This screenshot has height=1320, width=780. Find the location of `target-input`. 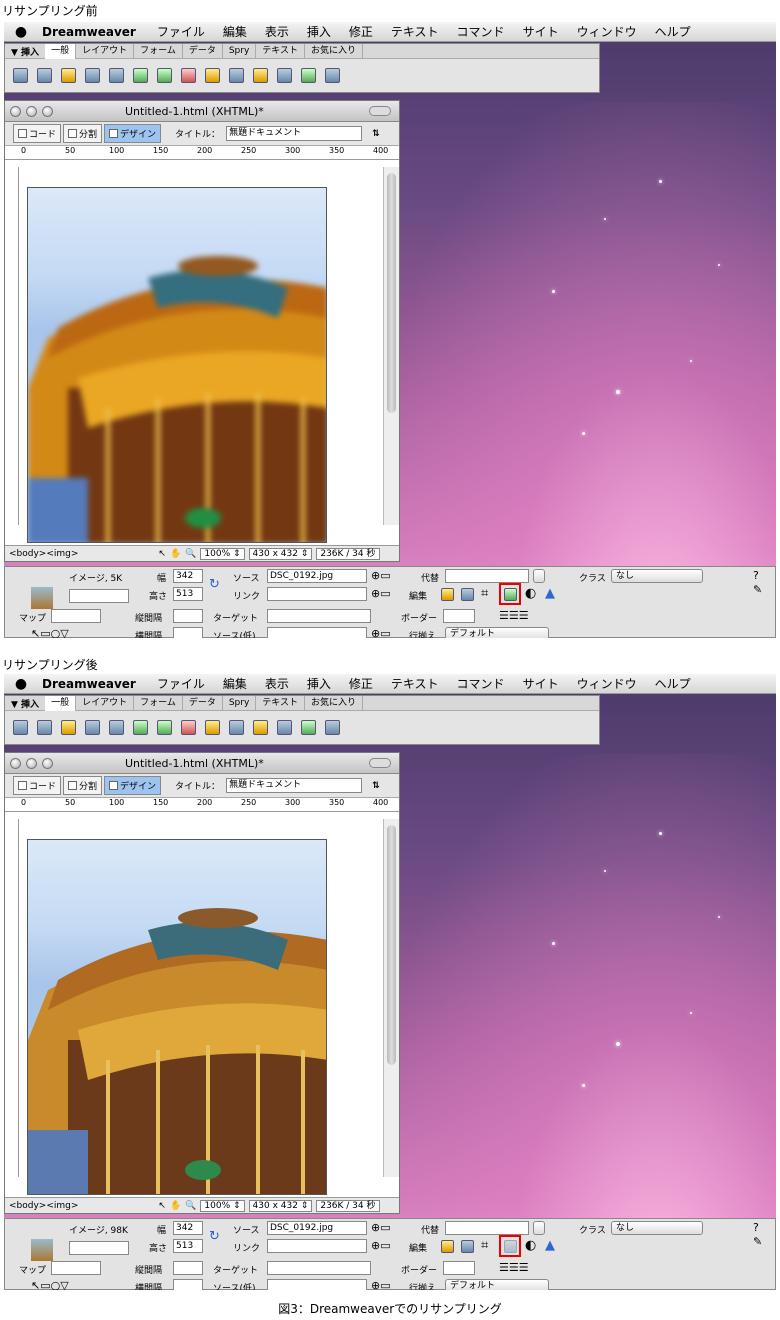

target-input is located at coordinates (319, 1268).